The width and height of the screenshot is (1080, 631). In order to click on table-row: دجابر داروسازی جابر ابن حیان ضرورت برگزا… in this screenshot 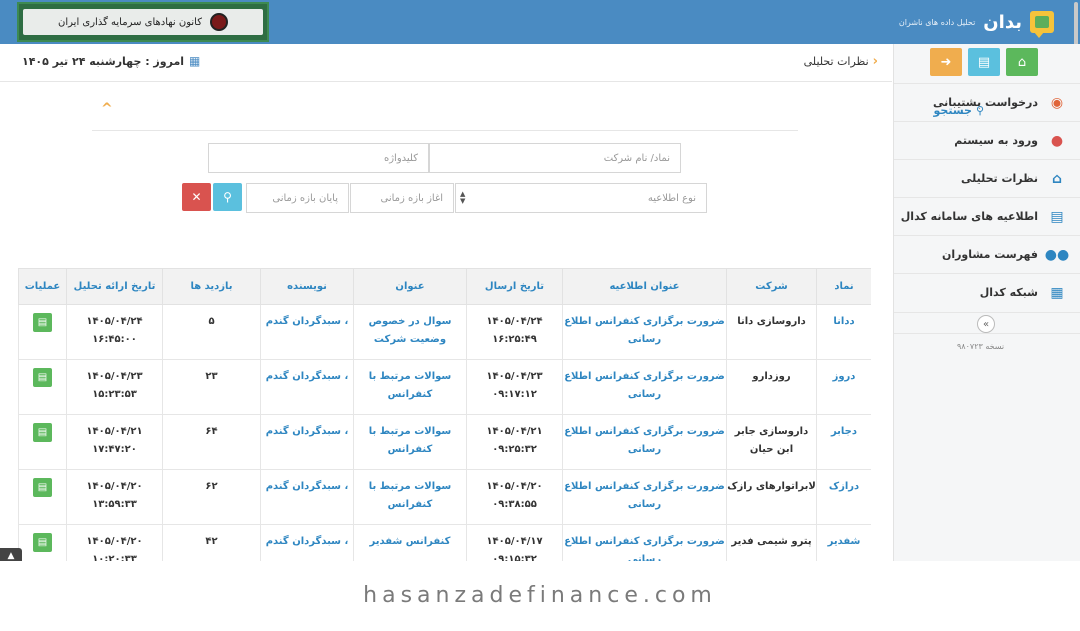, I will do `click(444, 442)`.